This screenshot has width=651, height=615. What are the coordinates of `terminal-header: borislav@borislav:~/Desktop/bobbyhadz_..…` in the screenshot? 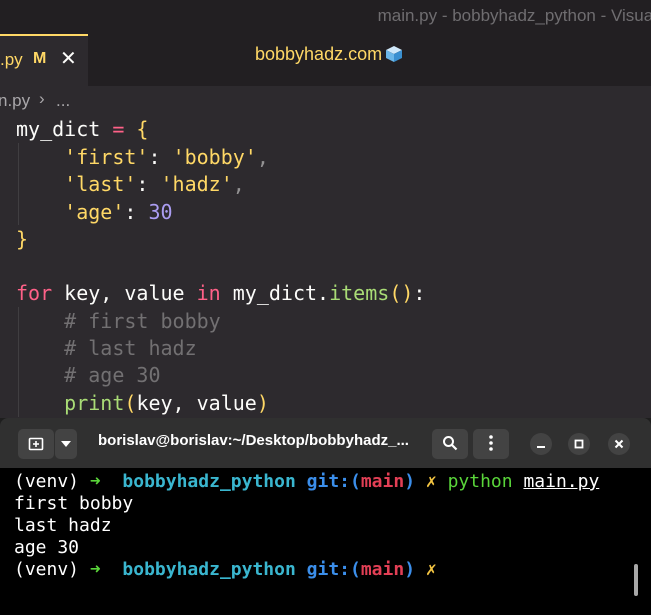 It's located at (325, 443).